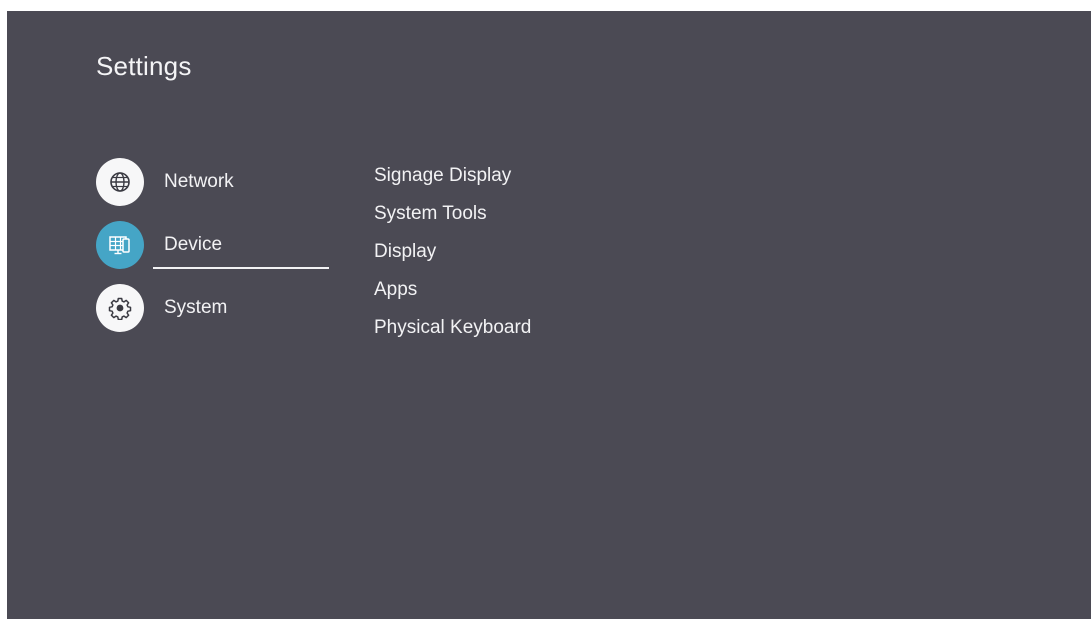 The width and height of the screenshot is (1091, 619). I want to click on gear-icon, so click(120, 308).